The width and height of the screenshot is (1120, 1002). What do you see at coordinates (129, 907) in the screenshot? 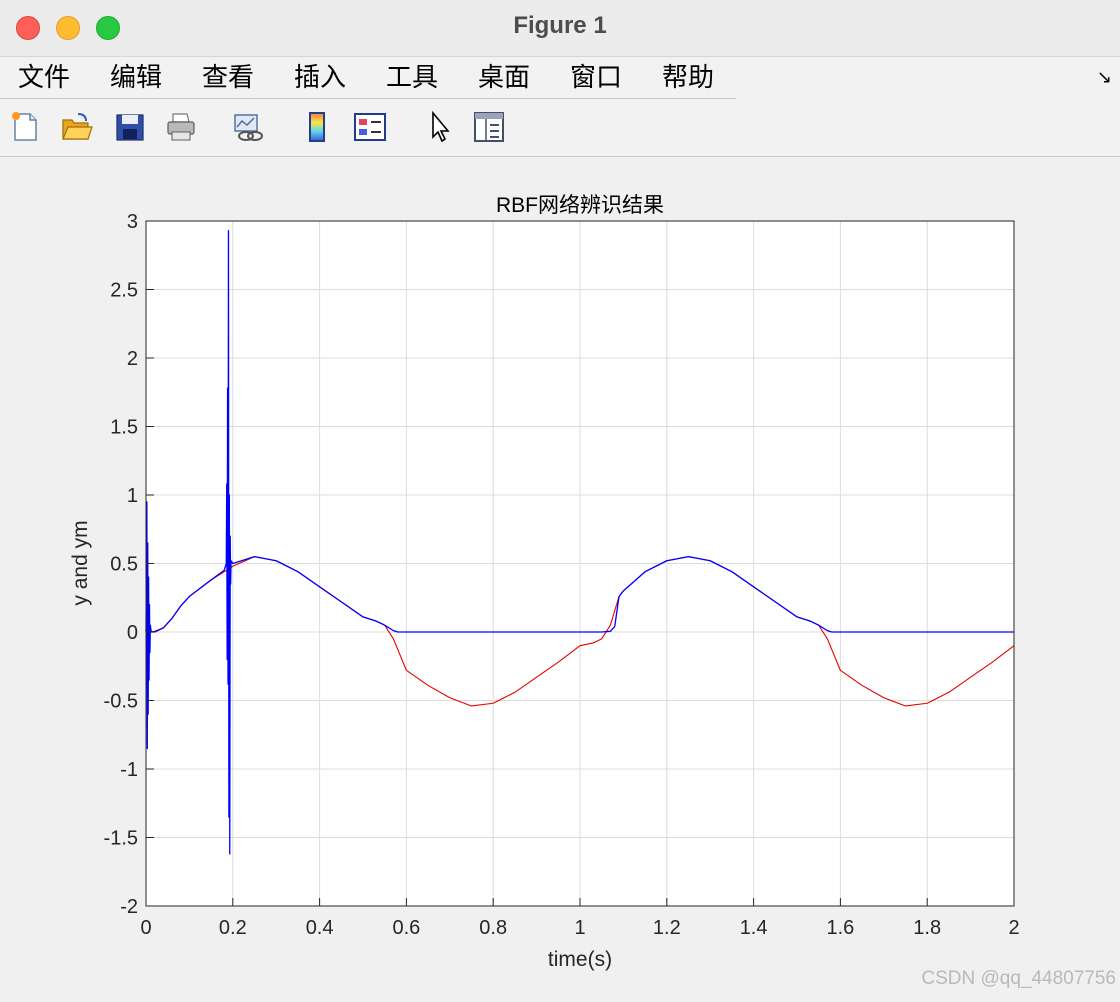
I see `y-tick-label: -2` at bounding box center [129, 907].